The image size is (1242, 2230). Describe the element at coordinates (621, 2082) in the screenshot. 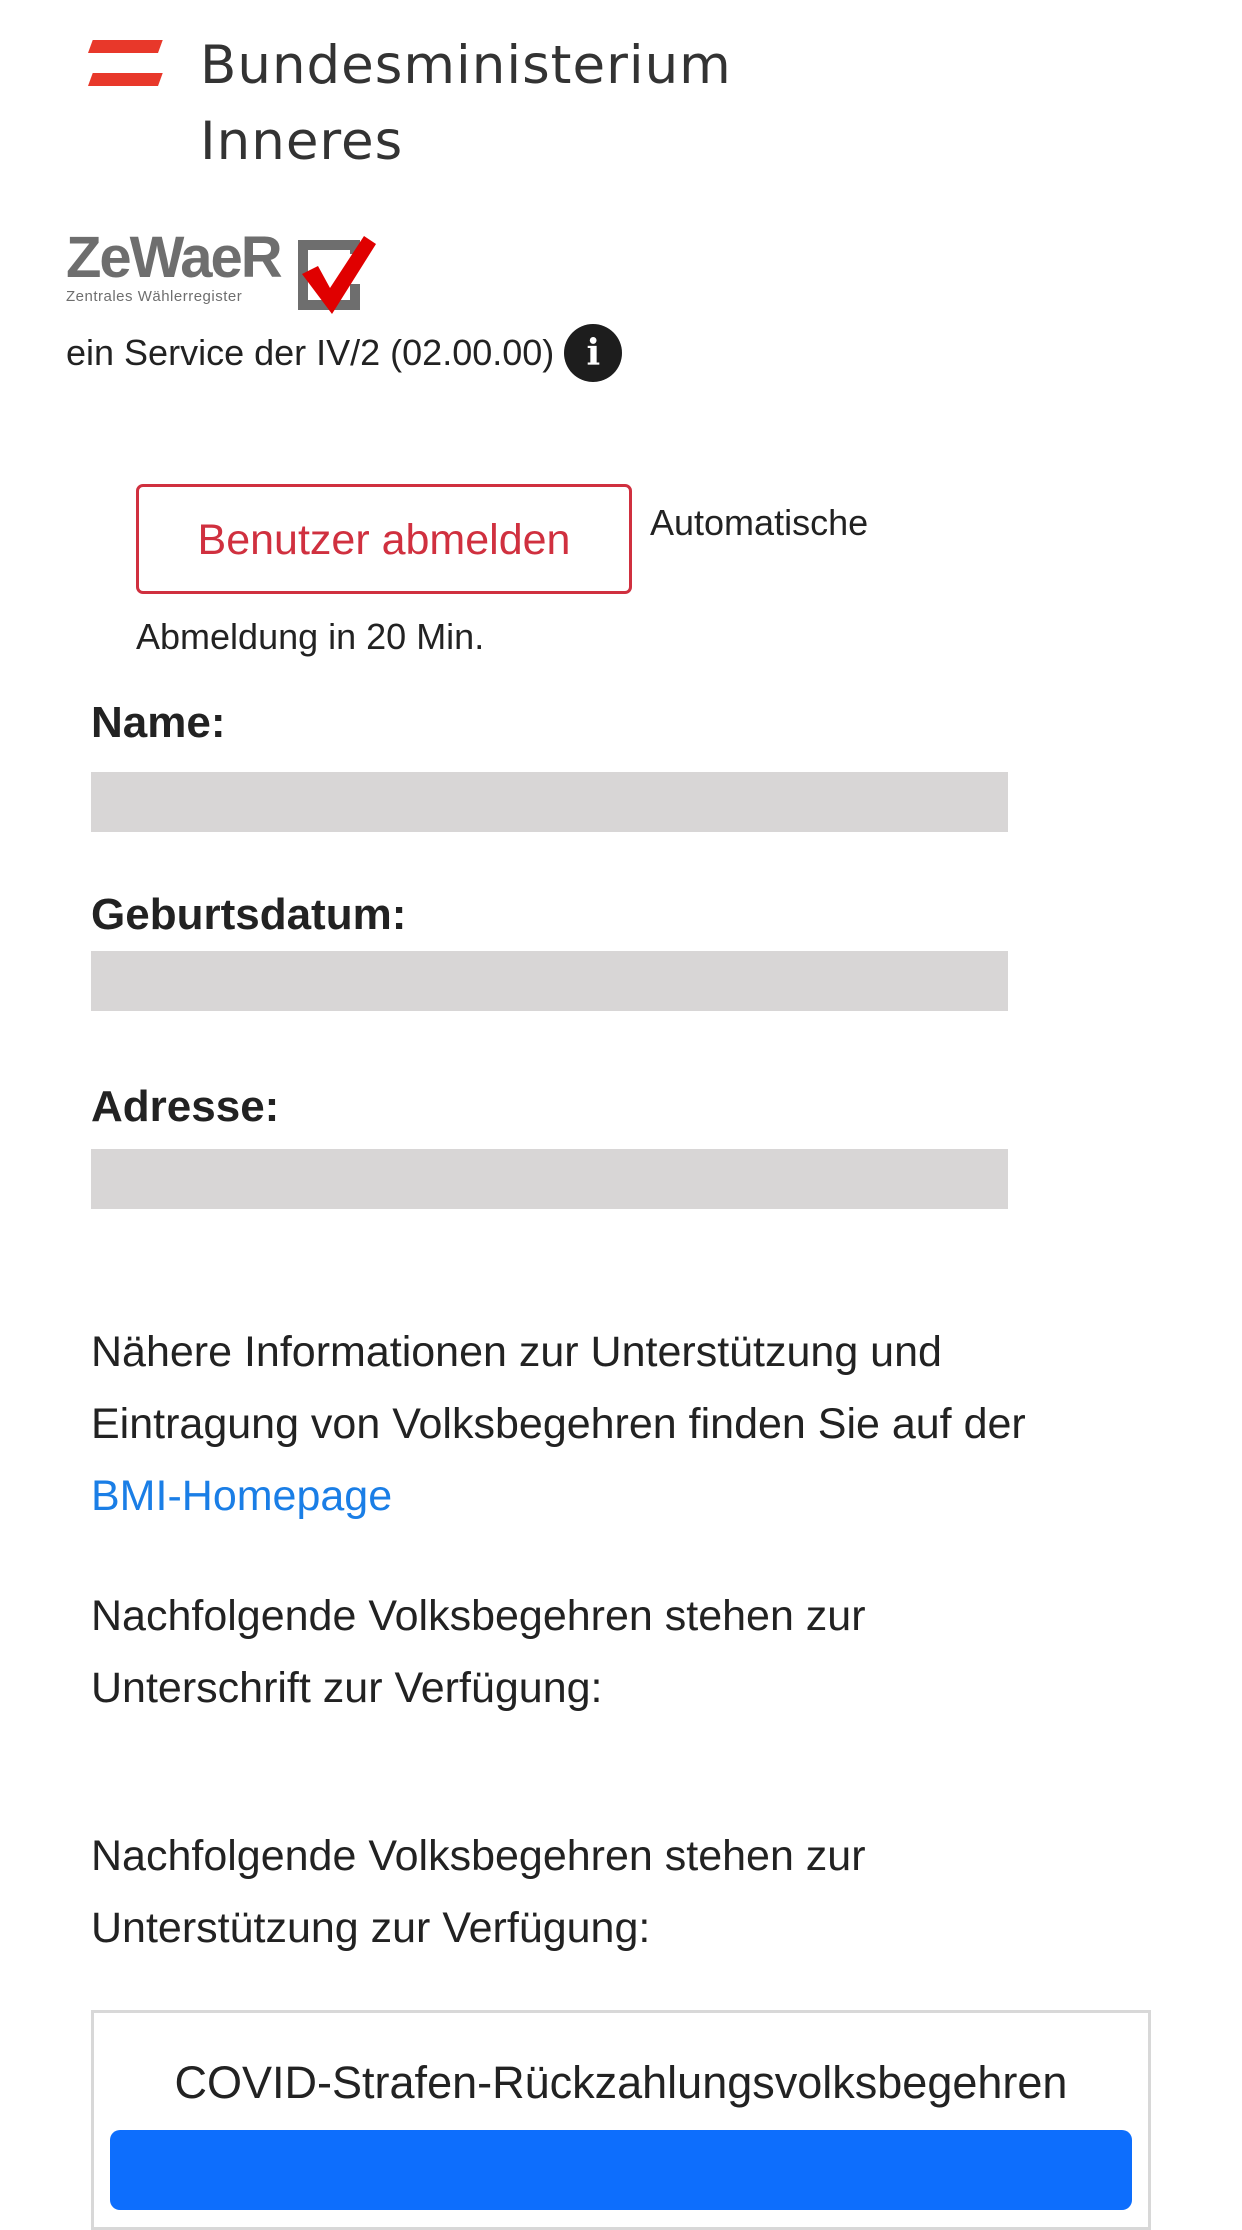

I see `initiative-title: COVID-Strafen-Rückzahlungsvolksbegehren` at that location.